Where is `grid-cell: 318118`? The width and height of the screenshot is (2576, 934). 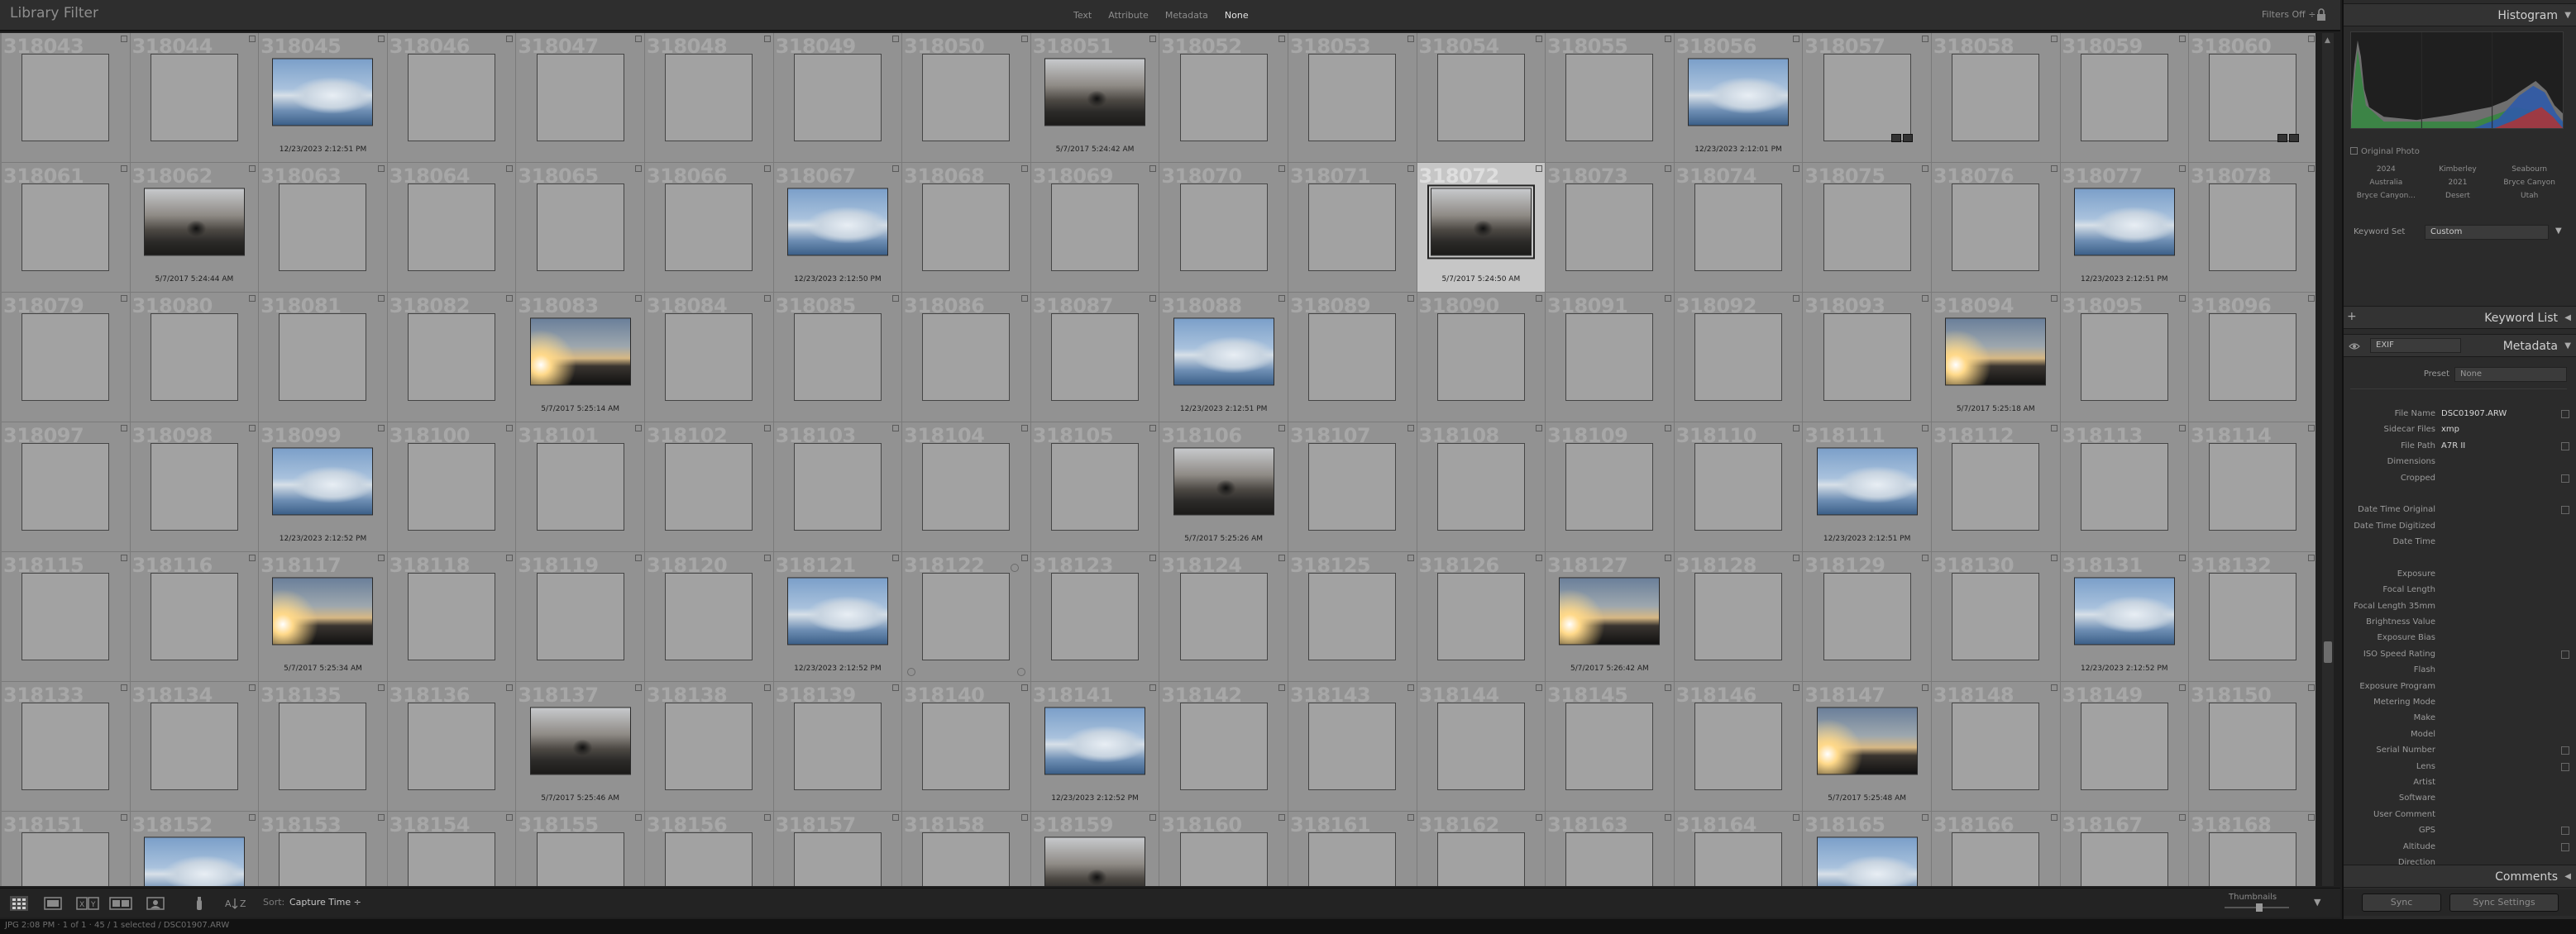
grid-cell: 318118 is located at coordinates (452, 617).